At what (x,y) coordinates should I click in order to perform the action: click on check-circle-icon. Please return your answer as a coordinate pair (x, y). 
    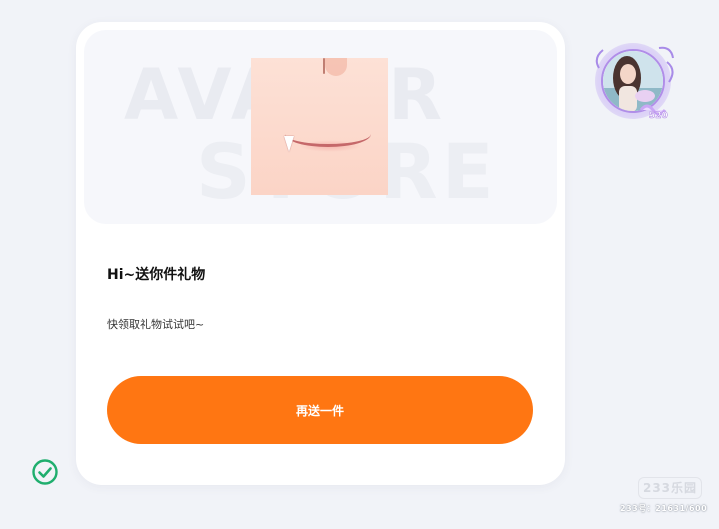
    Looking at the image, I should click on (45, 472).